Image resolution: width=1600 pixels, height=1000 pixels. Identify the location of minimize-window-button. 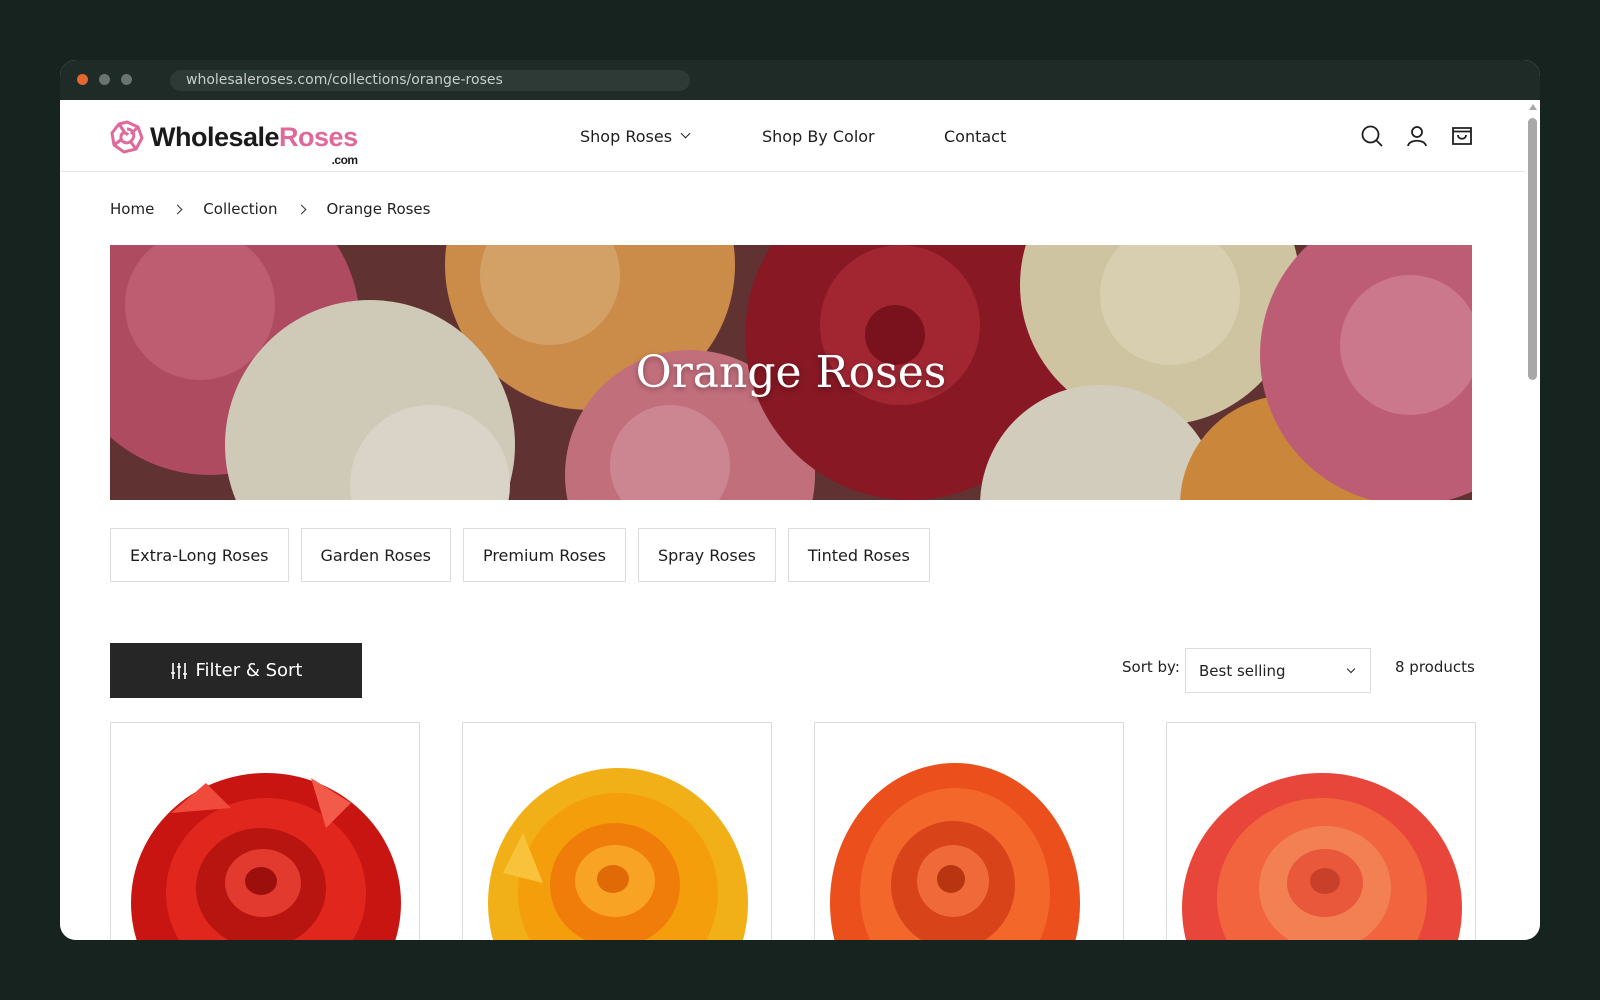
(104, 79).